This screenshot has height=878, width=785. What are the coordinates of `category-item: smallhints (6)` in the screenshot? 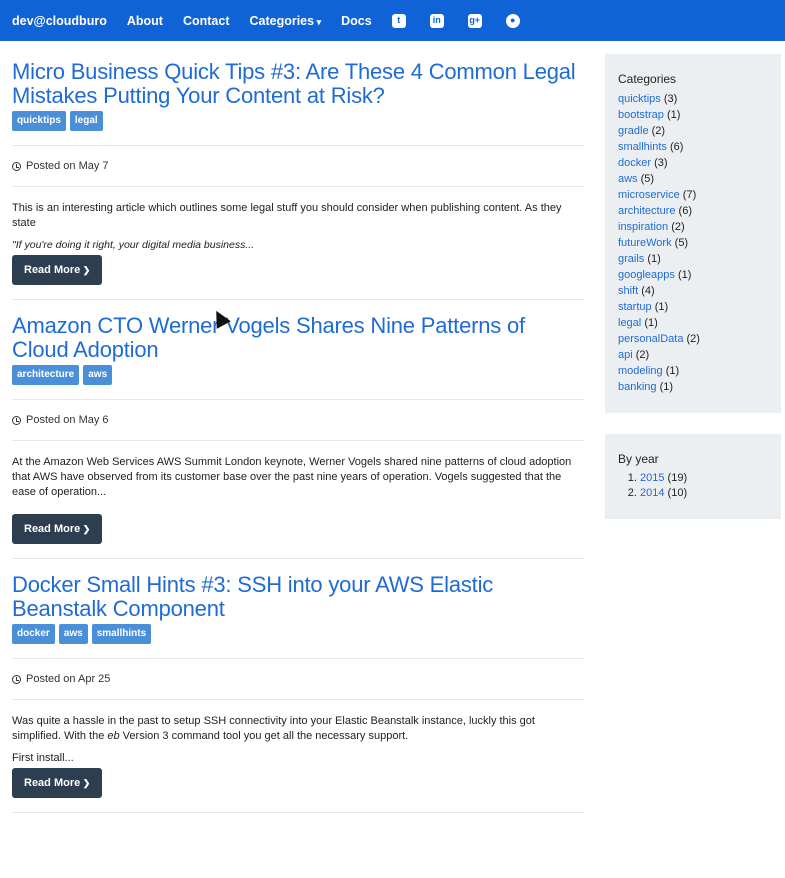 It's located at (693, 147).